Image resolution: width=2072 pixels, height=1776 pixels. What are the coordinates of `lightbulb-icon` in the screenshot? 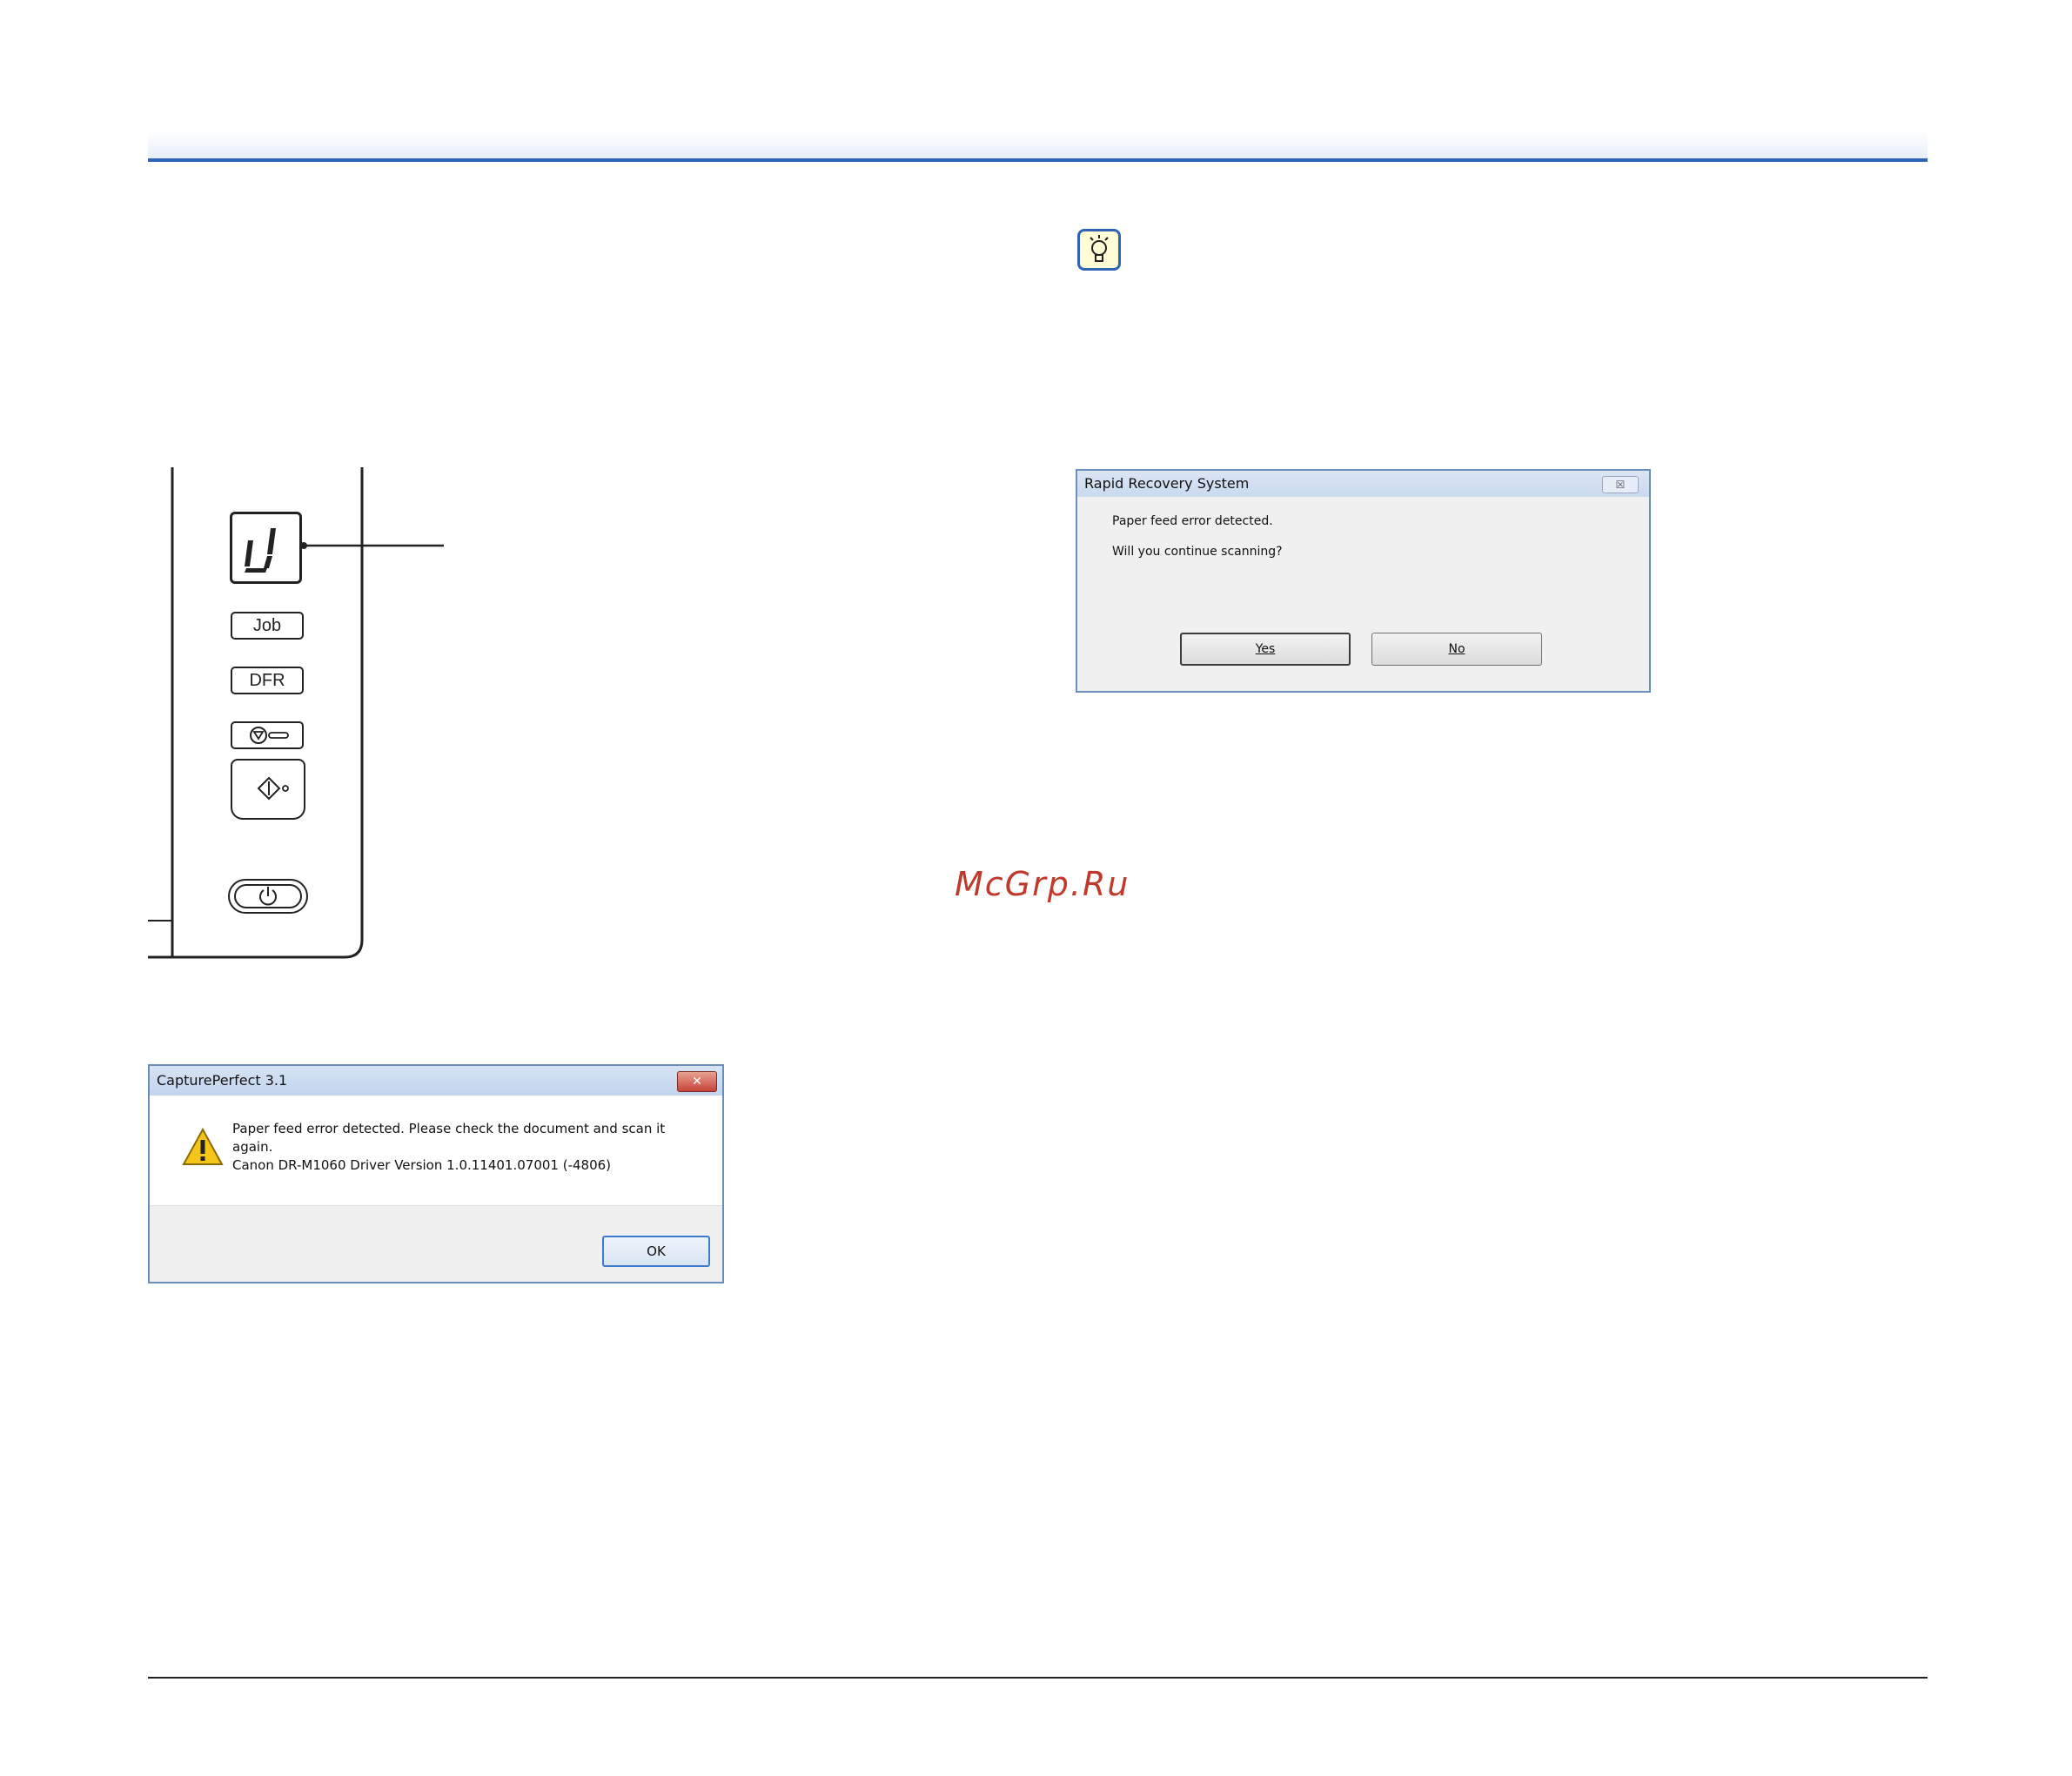 It's located at (1099, 250).